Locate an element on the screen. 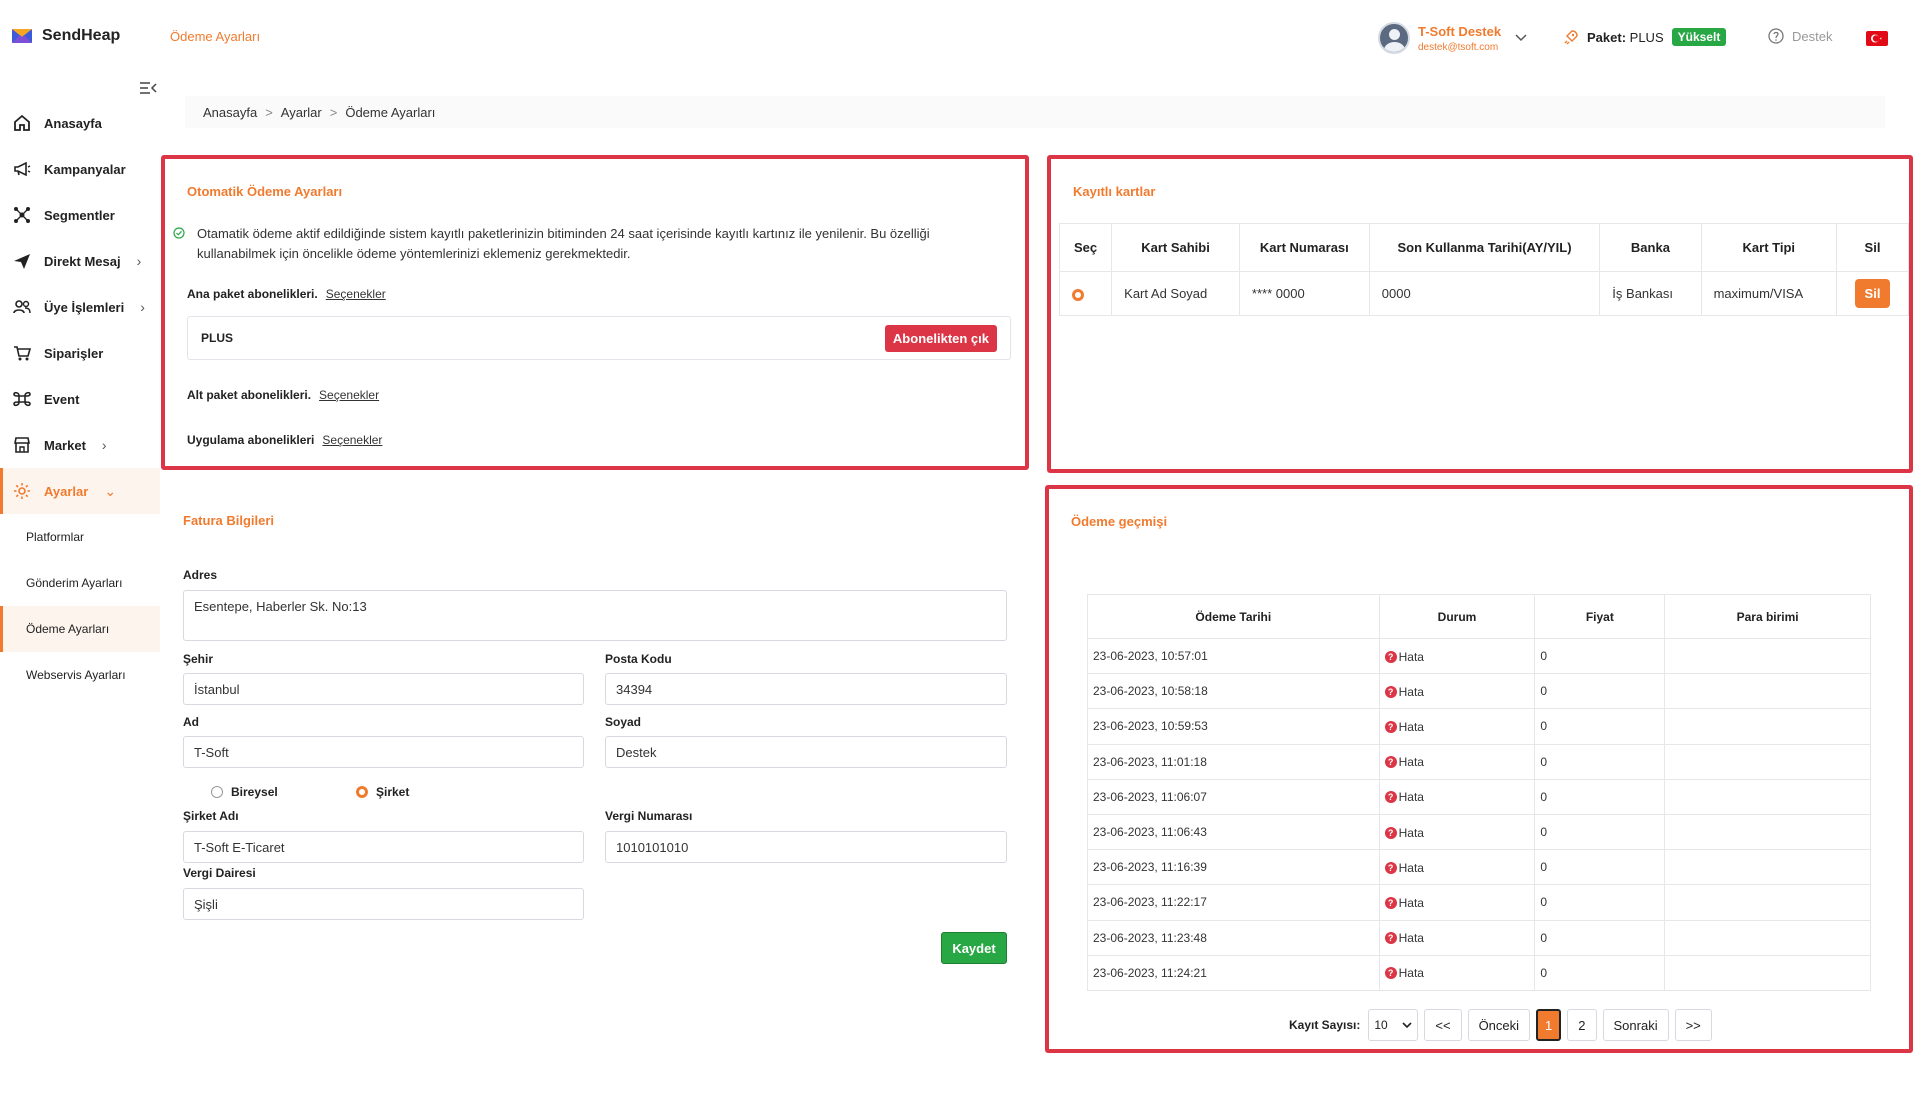 Image resolution: width=1920 pixels, height=1098 pixels. sidebar-item-anasayfa: Anasayfa is located at coordinates (80, 123).